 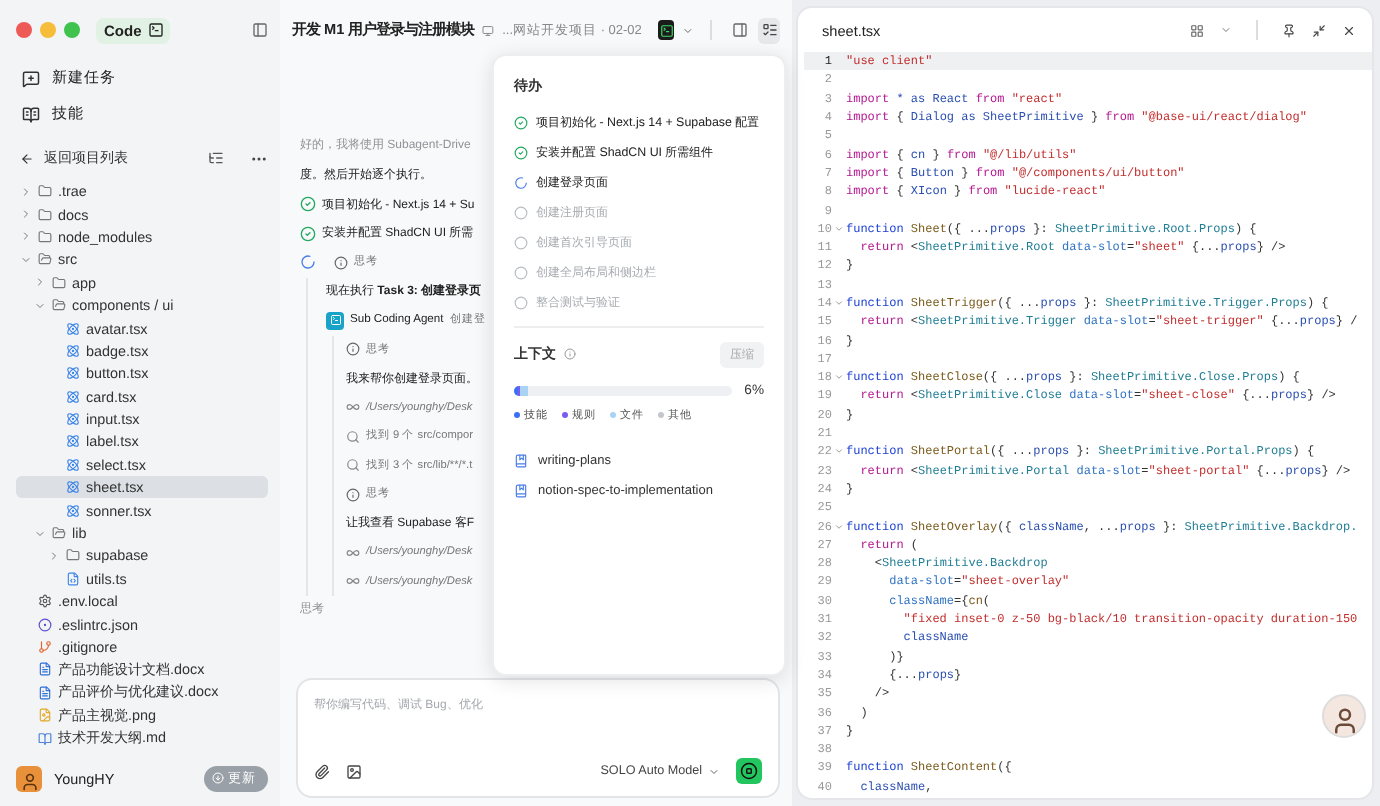 I want to click on download-icon, so click(x=218, y=778).